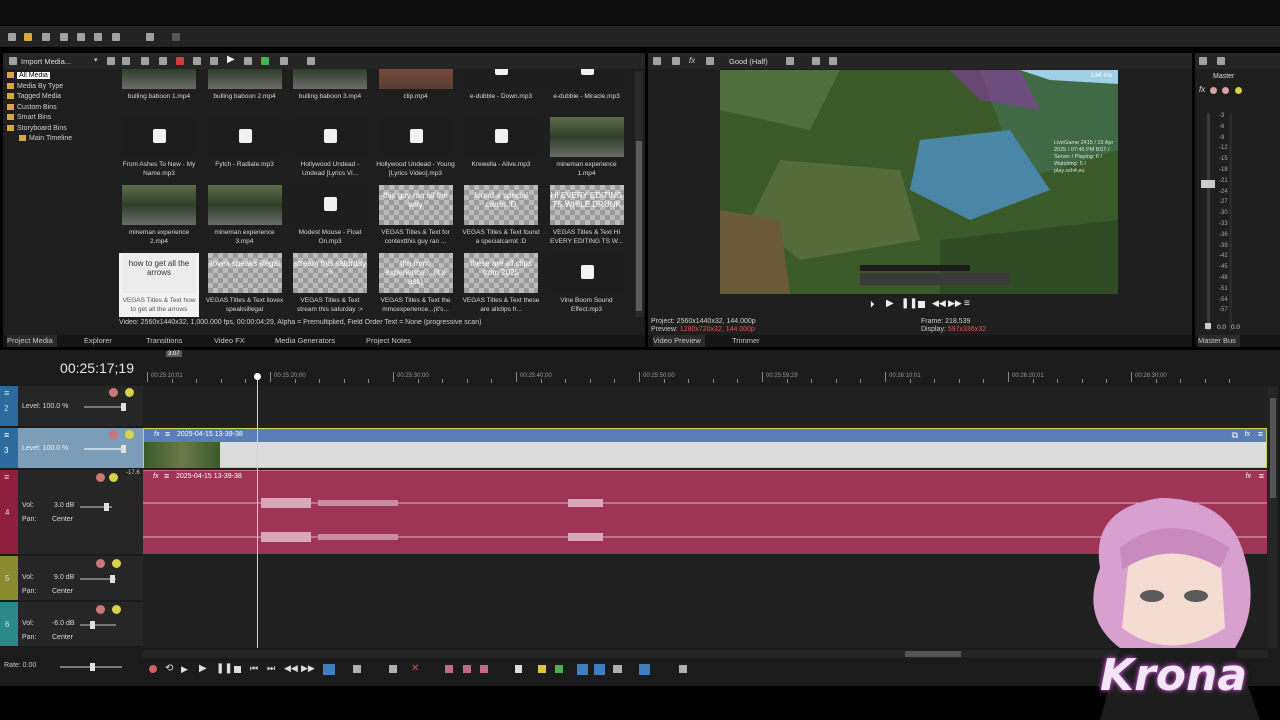 The image size is (1280, 720). What do you see at coordinates (599, 669) in the screenshot?
I see `auto-ripple-icon` at bounding box center [599, 669].